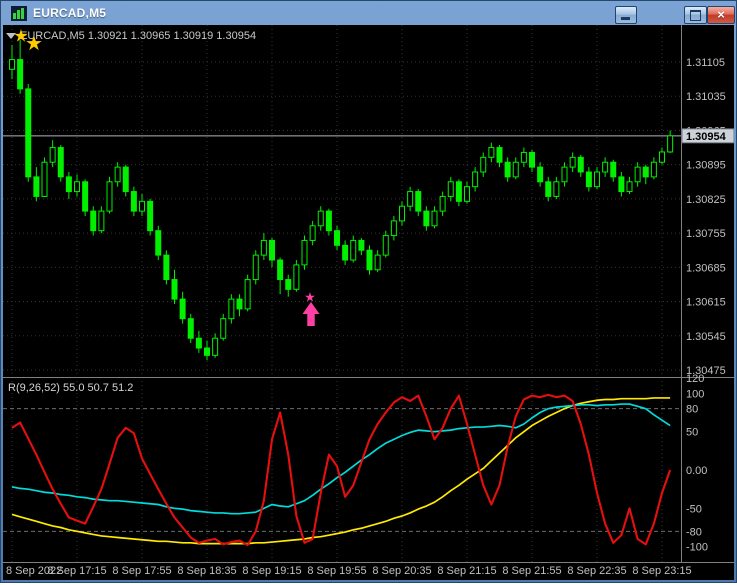 This screenshot has height=585, width=737. What do you see at coordinates (206, 571) in the screenshot?
I see `svg-text: 8 Sep 18:35` at bounding box center [206, 571].